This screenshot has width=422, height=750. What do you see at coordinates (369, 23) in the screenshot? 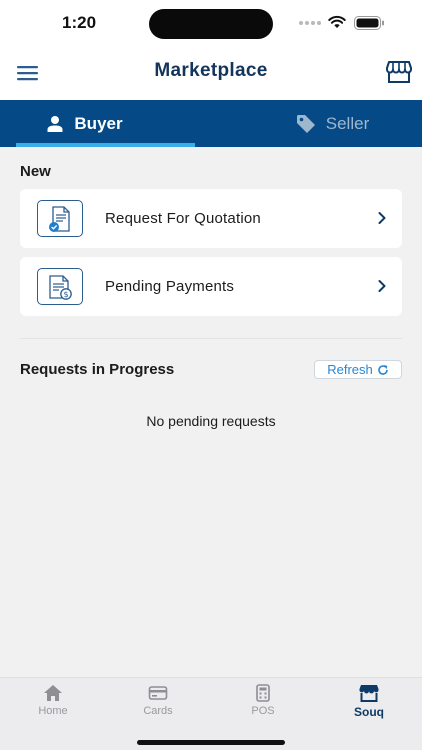
I see `battery-icon` at bounding box center [369, 23].